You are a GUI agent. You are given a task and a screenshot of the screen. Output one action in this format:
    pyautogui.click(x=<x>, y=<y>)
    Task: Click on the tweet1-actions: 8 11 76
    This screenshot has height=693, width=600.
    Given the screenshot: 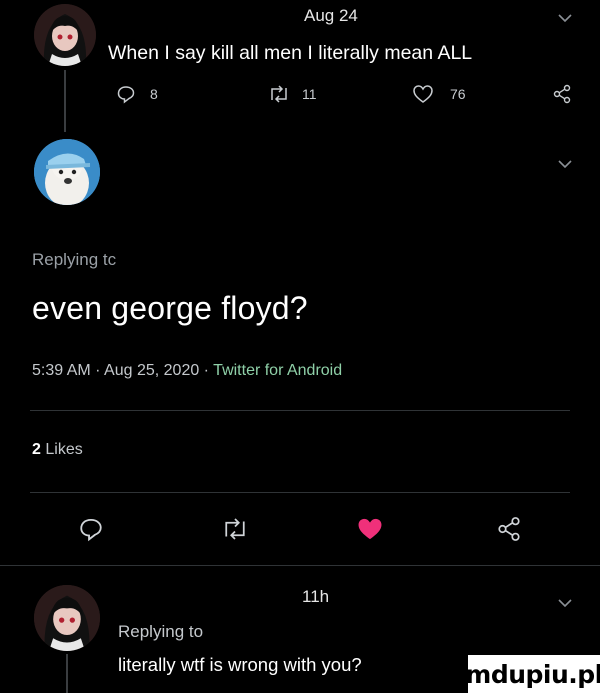 What is the action you would take?
    pyautogui.click(x=300, y=96)
    